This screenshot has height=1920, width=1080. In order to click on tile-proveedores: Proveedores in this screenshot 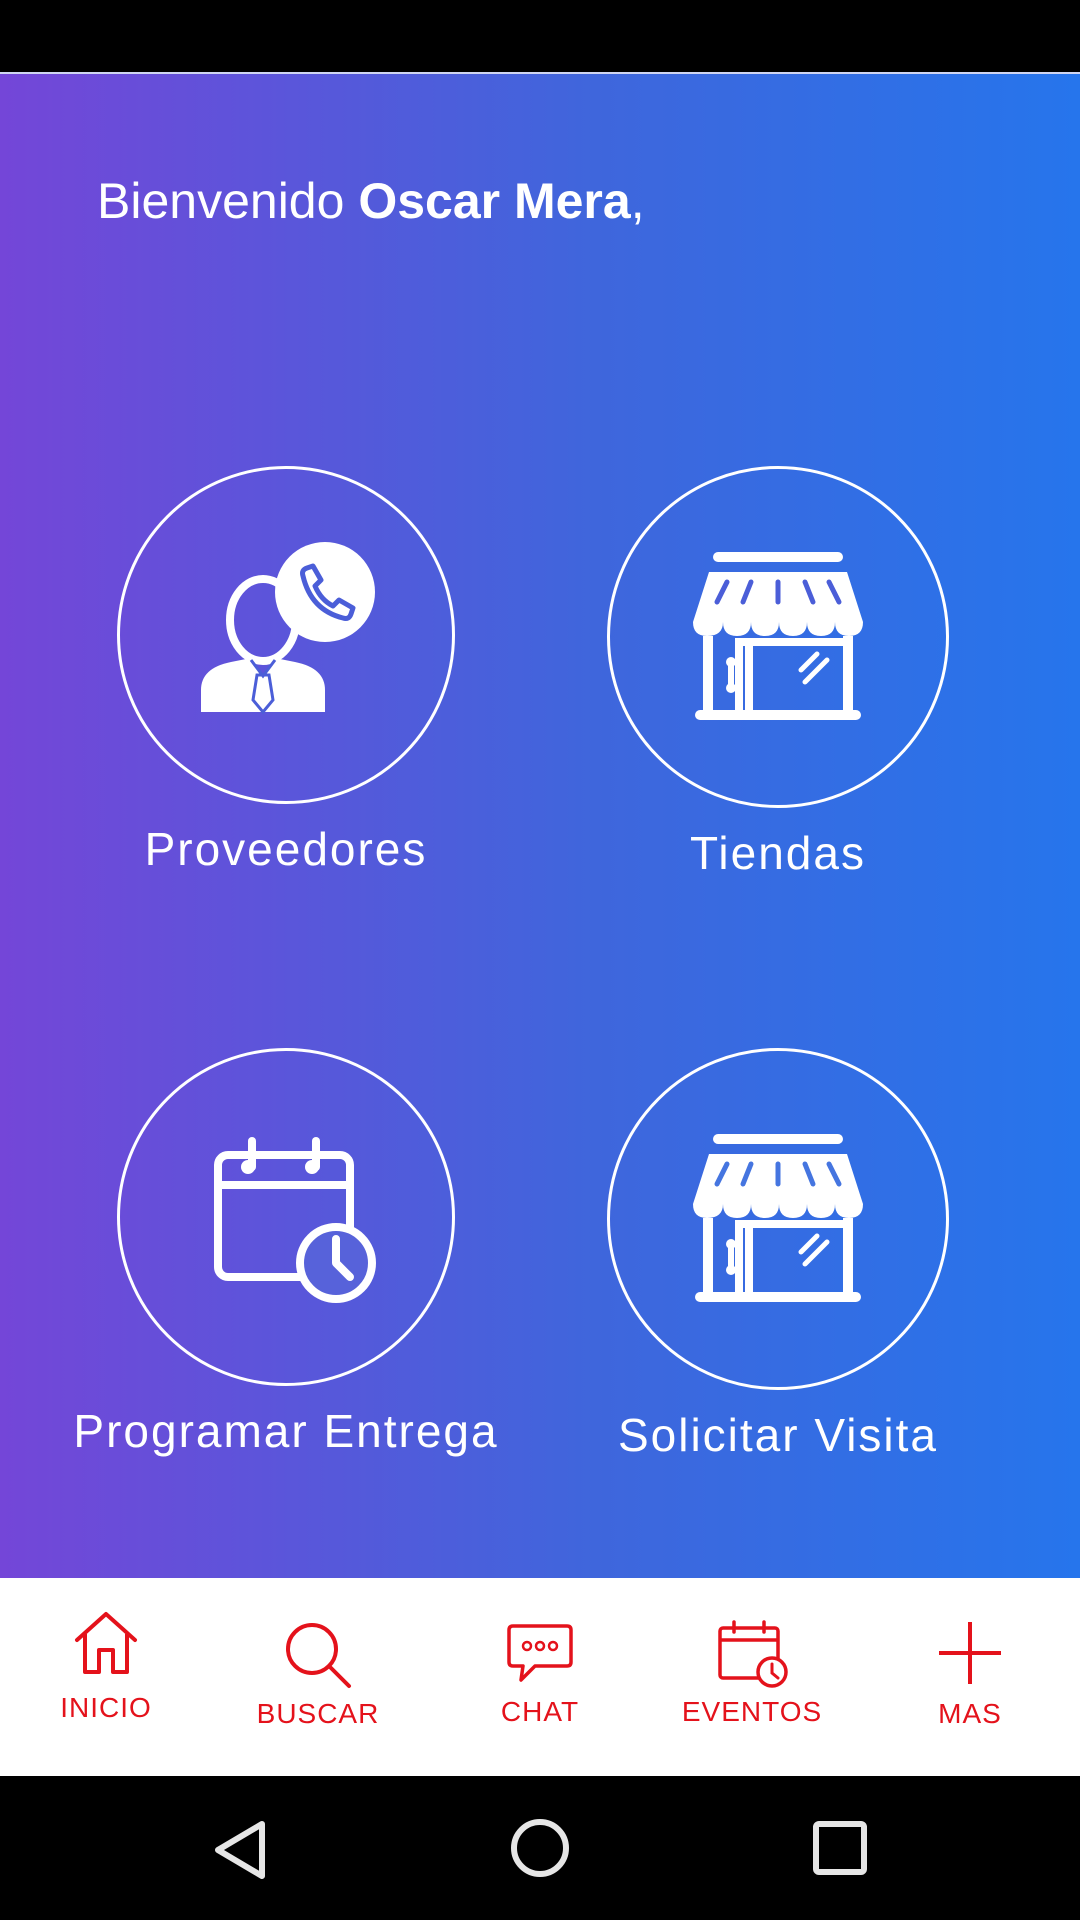, I will do `click(286, 671)`.